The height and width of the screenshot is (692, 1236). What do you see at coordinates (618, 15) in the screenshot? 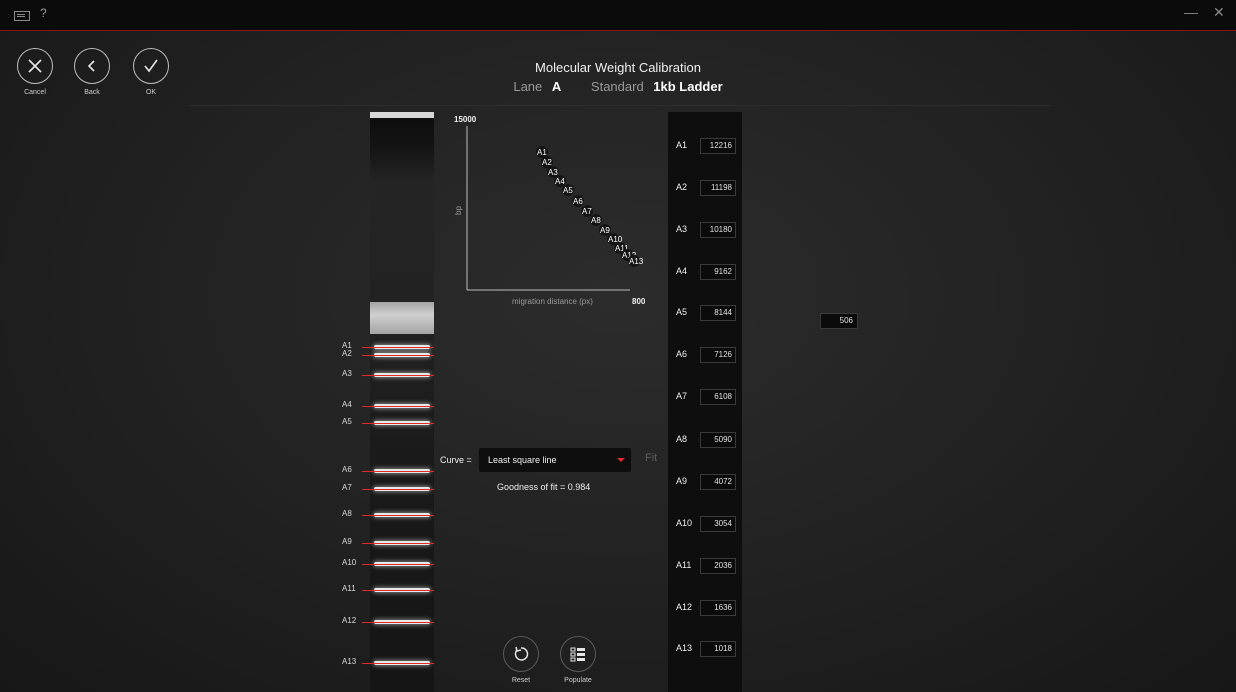
I see `title-bar: ? — ✕` at bounding box center [618, 15].